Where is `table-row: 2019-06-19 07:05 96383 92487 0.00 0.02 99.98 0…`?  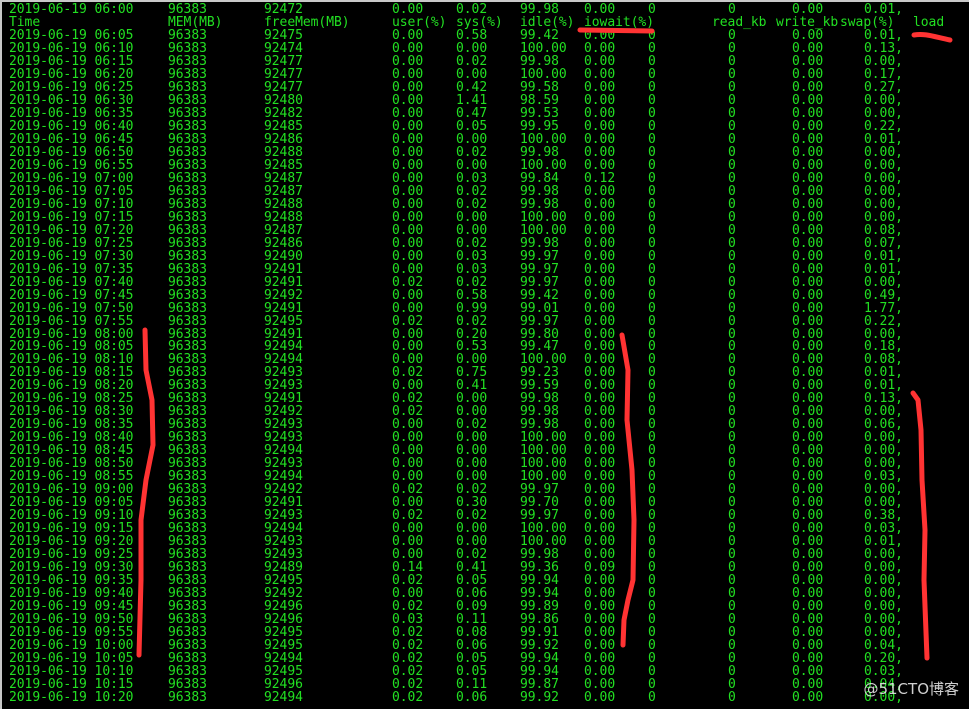
table-row: 2019-06-19 07:05 96383 92487 0.00 0.02 99.98 0… is located at coordinates (485, 191).